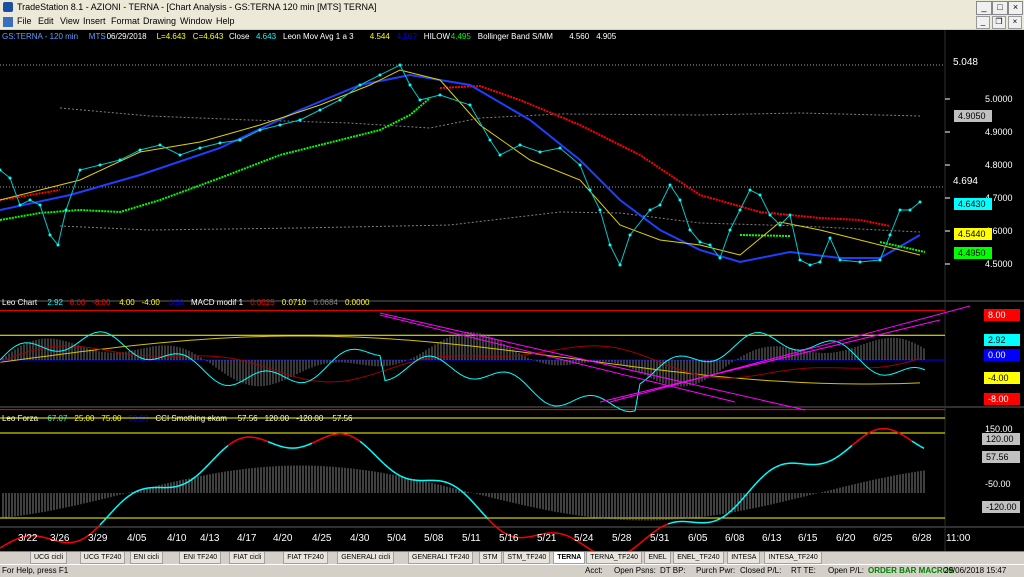 This screenshot has height=577, width=1024. Describe the element at coordinates (48, 558) in the screenshot. I see `tab-ucg-cicli: UCG cicli` at that location.